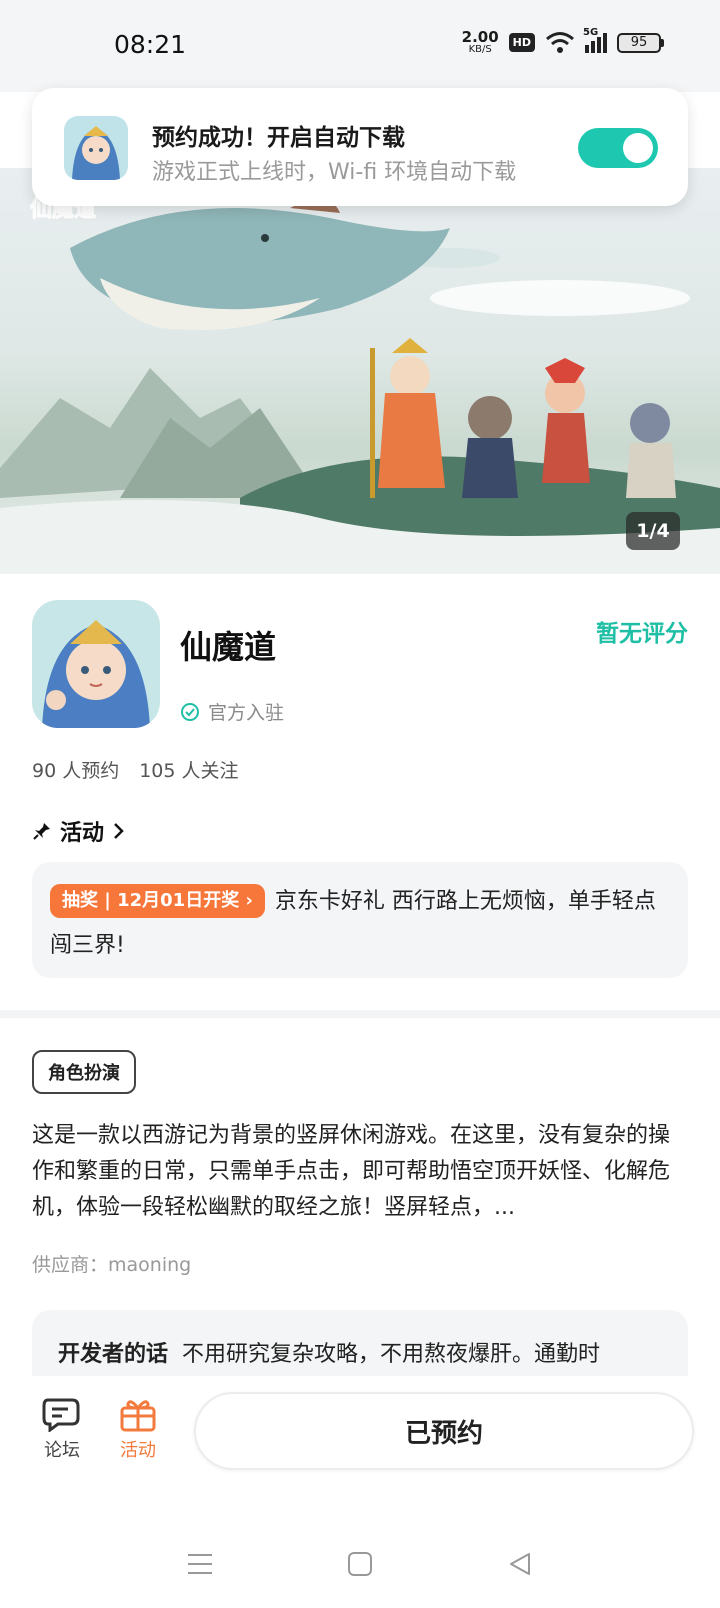 The width and height of the screenshot is (720, 1608). I want to click on forum-tab: 论坛, so click(62, 1429).